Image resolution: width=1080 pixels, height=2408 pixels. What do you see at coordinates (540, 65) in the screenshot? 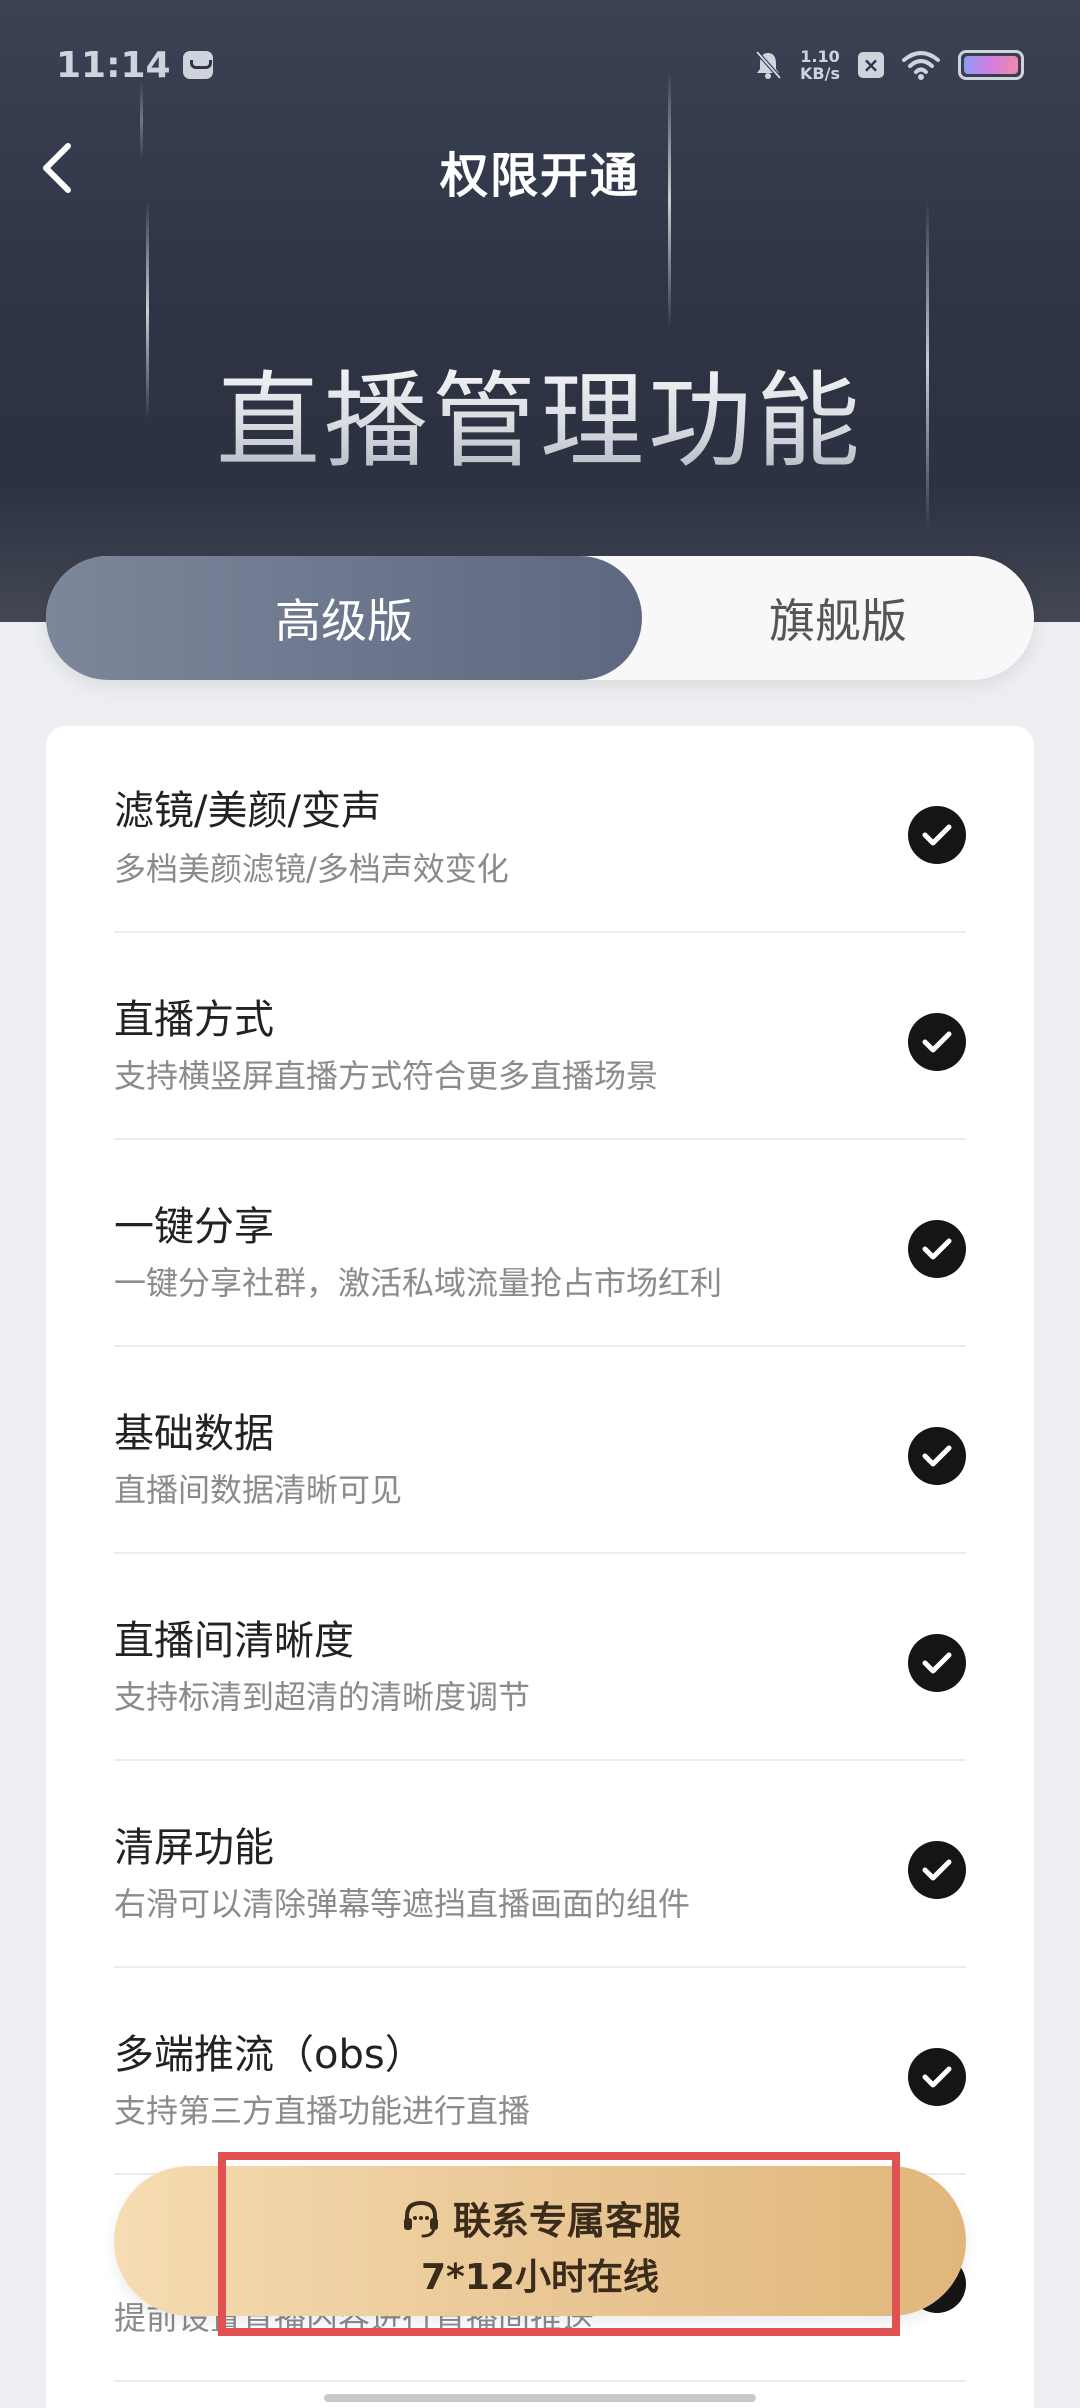
I see `status-bar: 11:14 1.10 KB/s ×` at bounding box center [540, 65].